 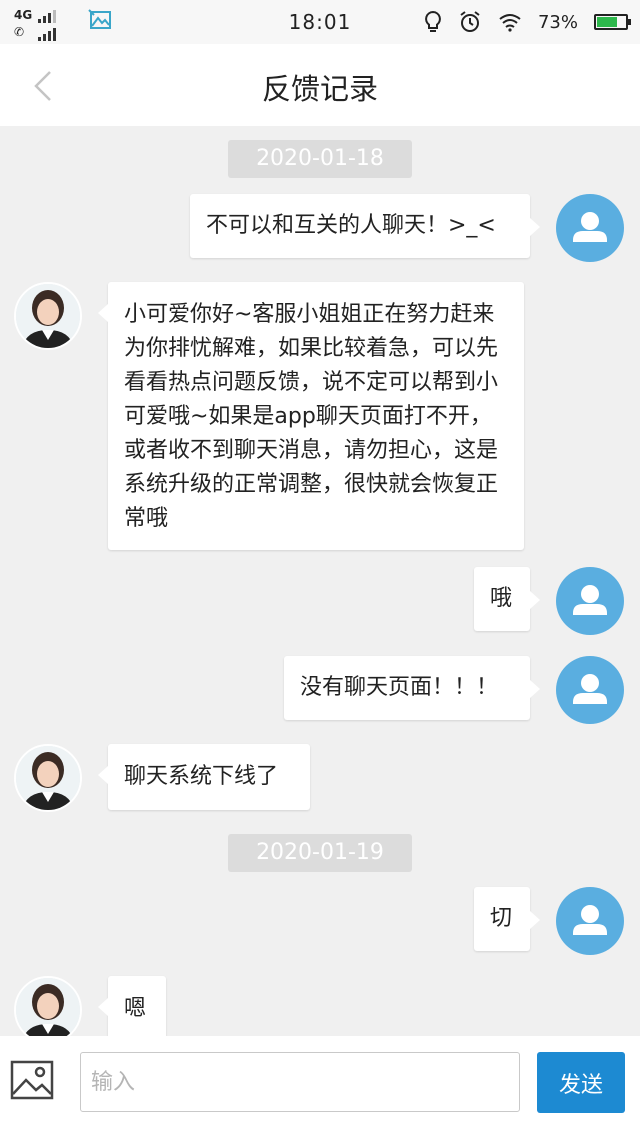 What do you see at coordinates (607, 22) in the screenshot?
I see `battery-level` at bounding box center [607, 22].